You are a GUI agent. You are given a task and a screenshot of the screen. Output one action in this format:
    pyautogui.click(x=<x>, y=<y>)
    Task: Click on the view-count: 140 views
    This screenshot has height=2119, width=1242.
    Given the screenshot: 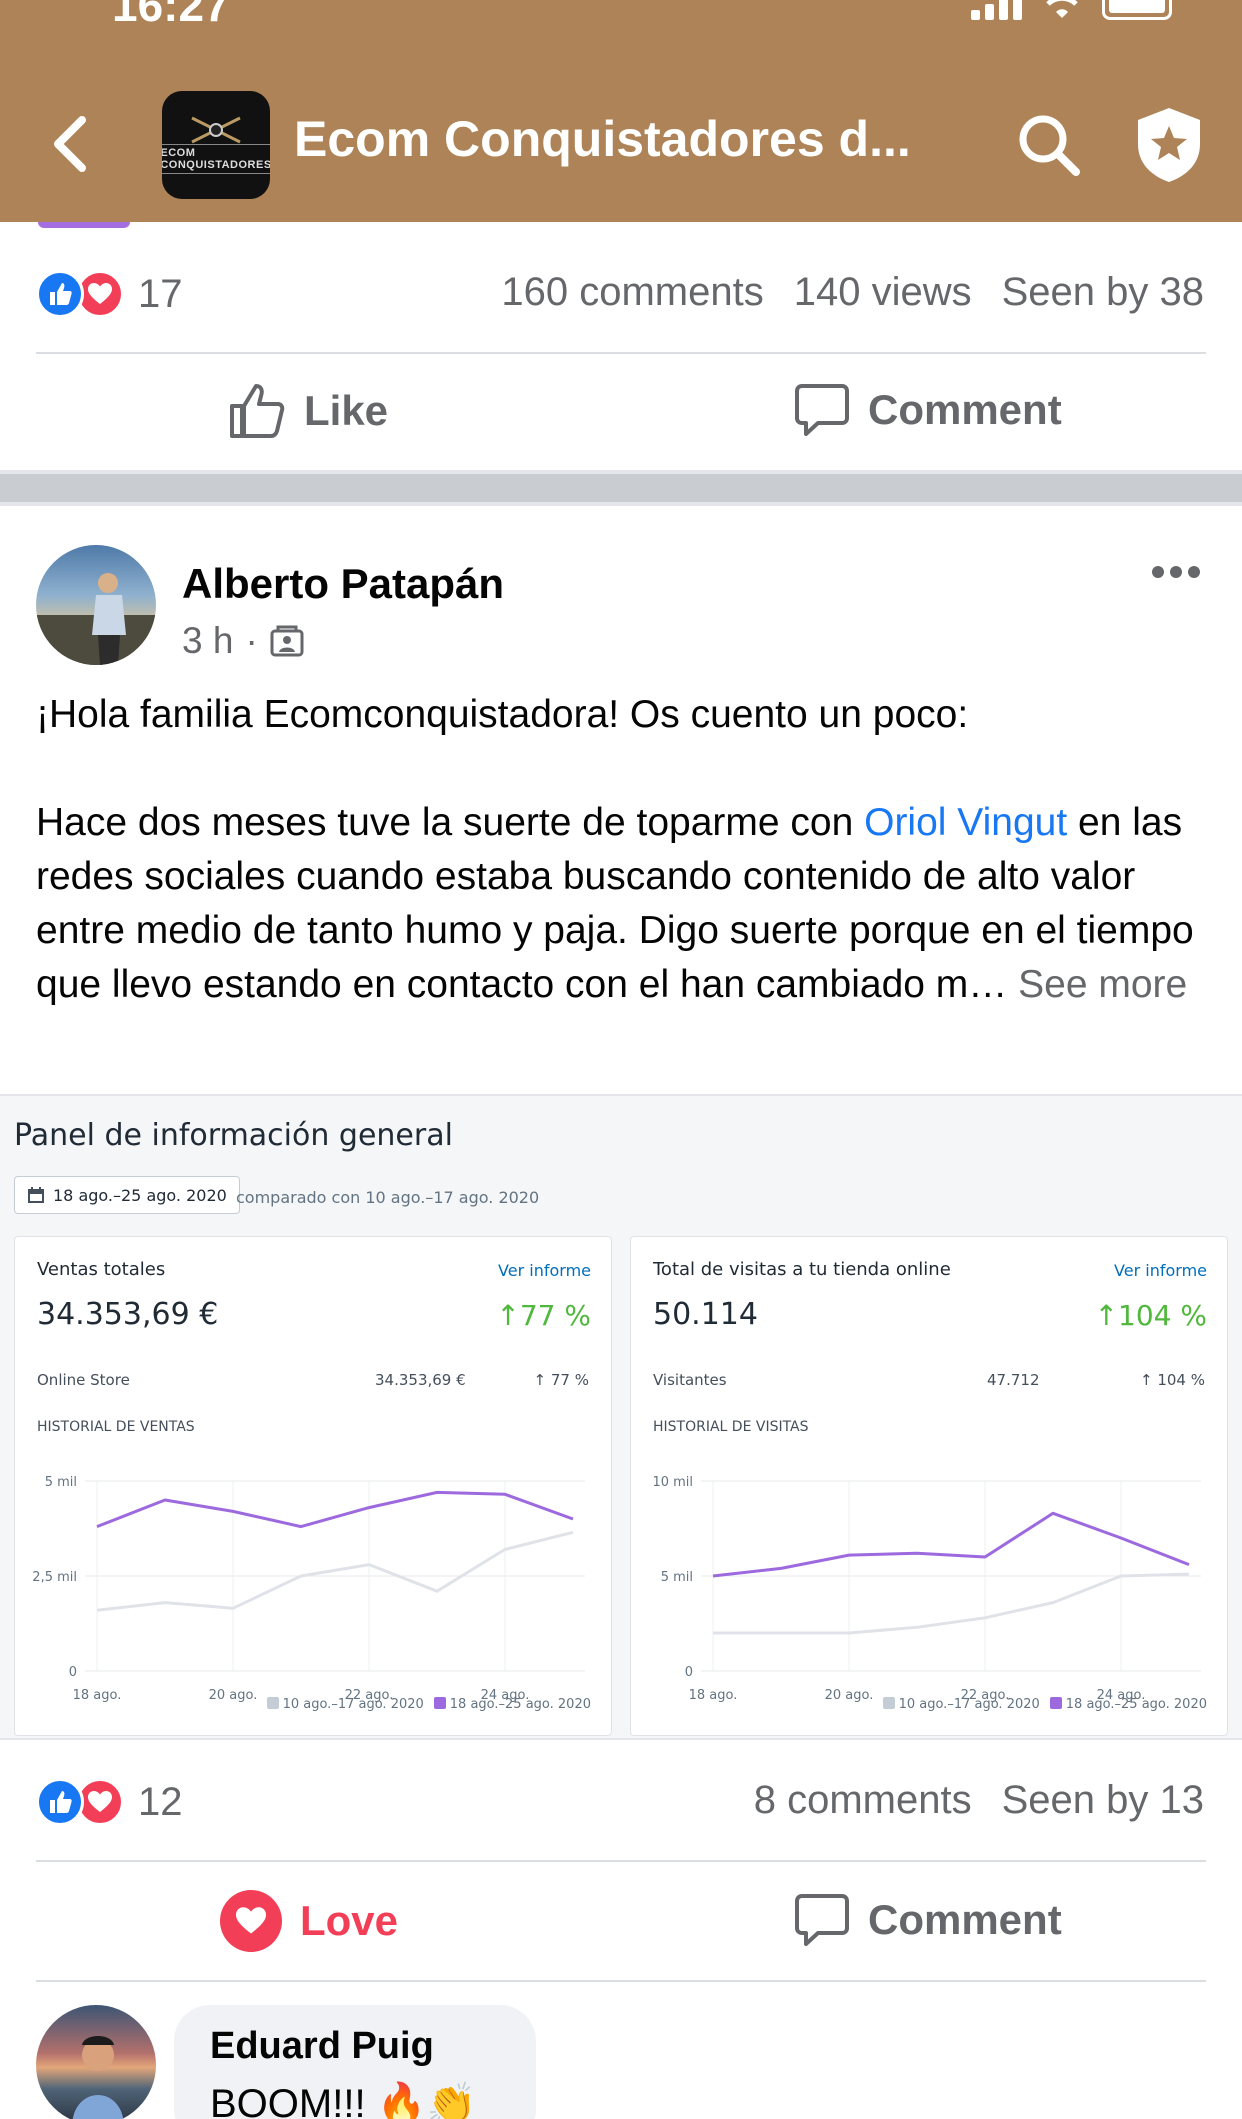 What is the action you would take?
    pyautogui.click(x=882, y=292)
    